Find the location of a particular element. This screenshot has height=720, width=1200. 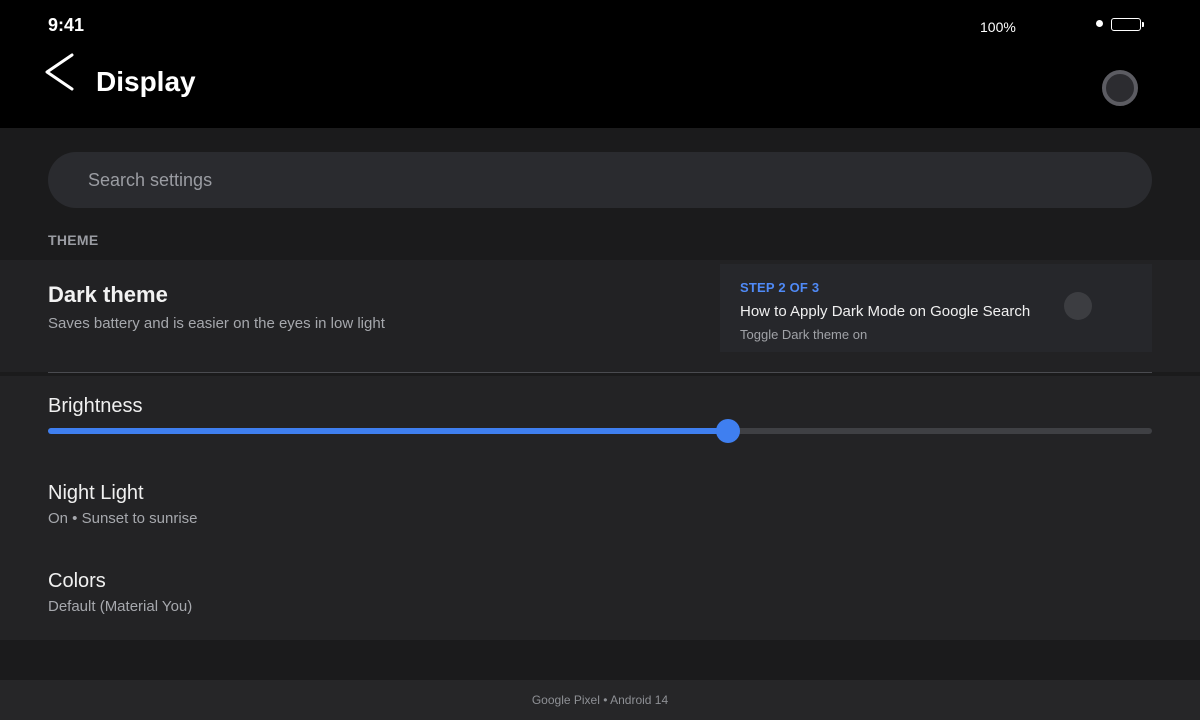

tutorial-instruction: Toggle Dark theme on is located at coordinates (804, 334).